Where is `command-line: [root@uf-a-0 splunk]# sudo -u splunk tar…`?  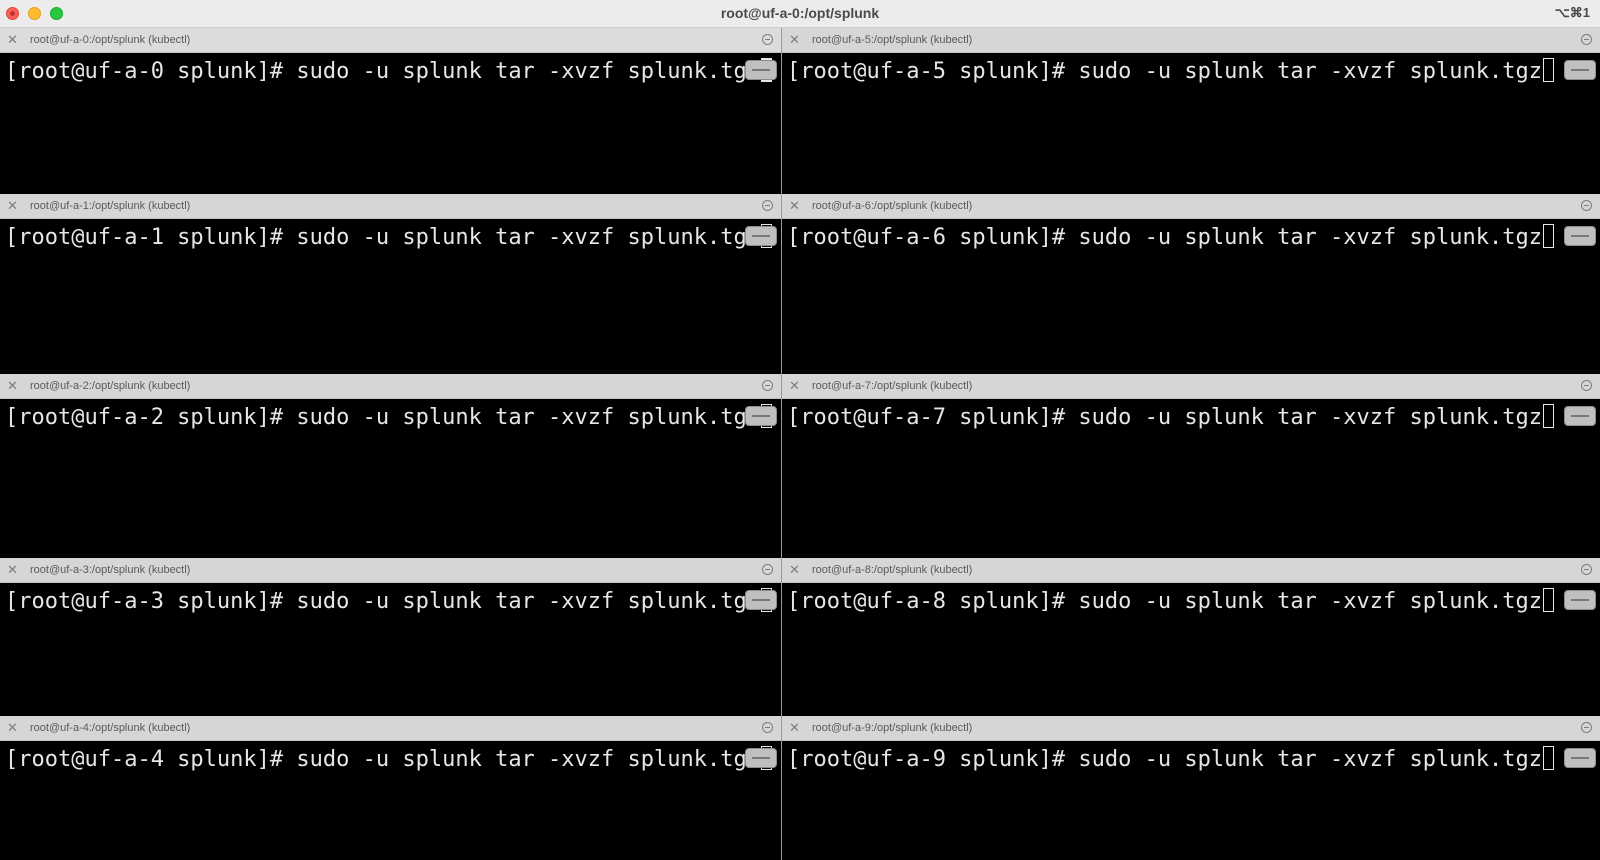
command-line: [root@uf-a-0 splunk]# sudo -u splunk tar… is located at coordinates (388, 71).